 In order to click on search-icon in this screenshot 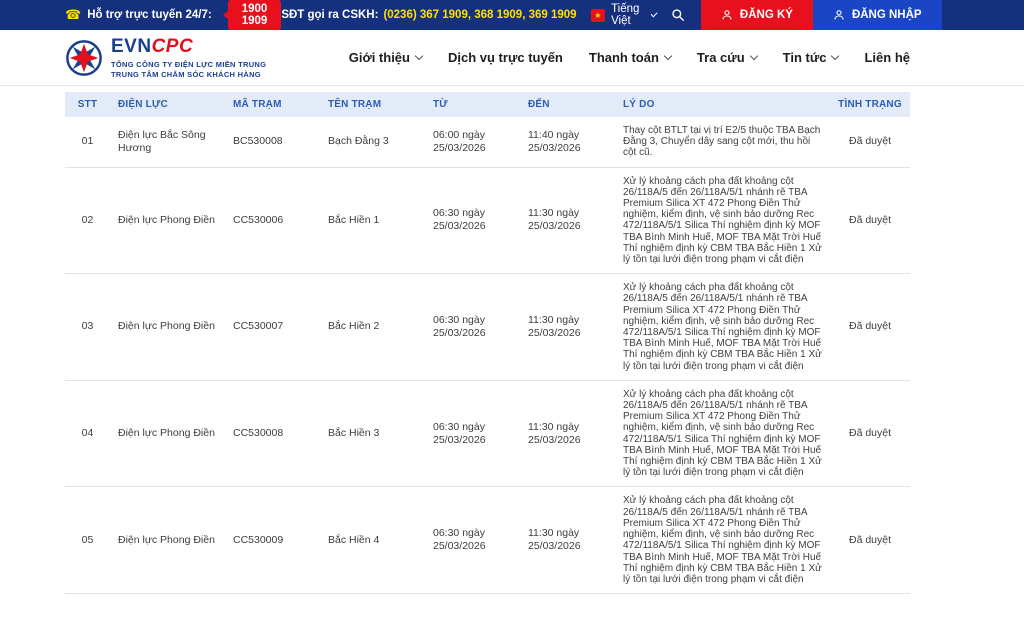, I will do `click(678, 15)`.